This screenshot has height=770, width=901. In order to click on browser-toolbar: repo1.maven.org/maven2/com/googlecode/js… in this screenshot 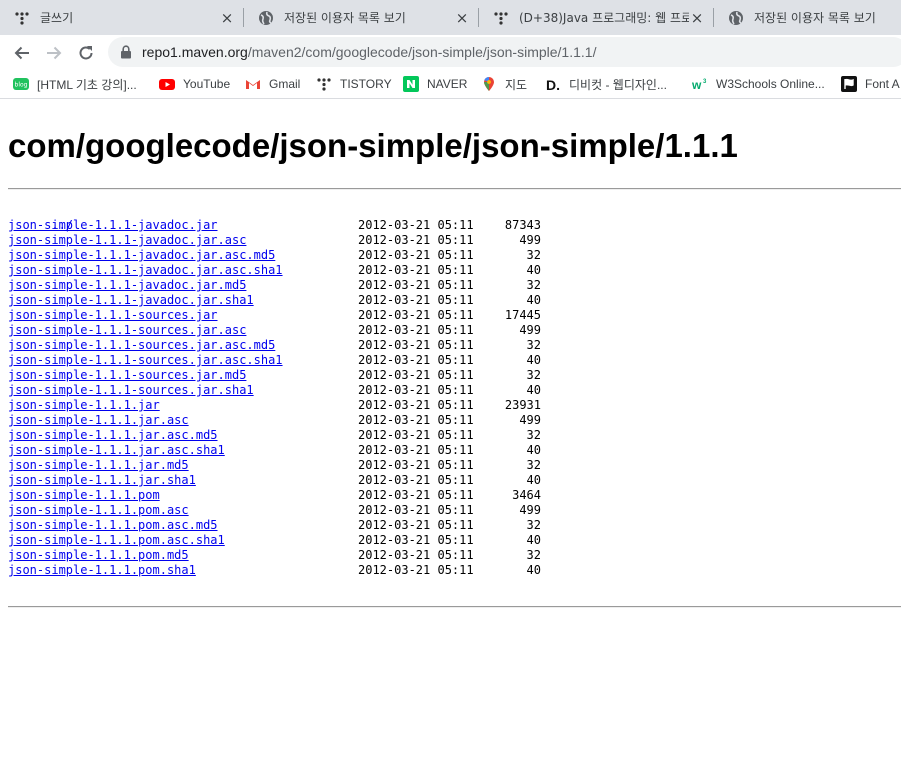, I will do `click(450, 52)`.